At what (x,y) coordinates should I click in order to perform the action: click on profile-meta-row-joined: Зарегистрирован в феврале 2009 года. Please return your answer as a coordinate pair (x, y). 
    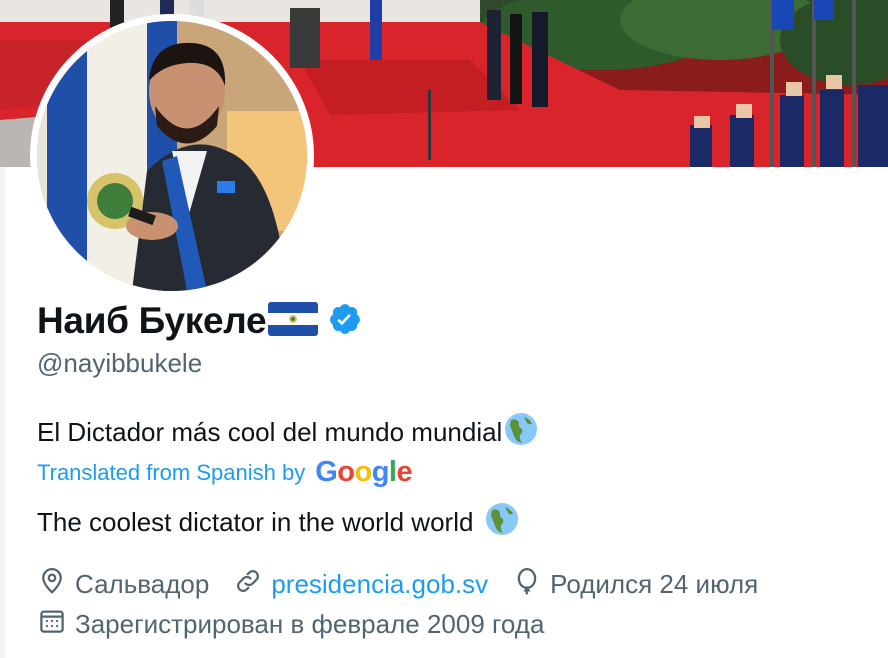
    Looking at the image, I should click on (290, 624).